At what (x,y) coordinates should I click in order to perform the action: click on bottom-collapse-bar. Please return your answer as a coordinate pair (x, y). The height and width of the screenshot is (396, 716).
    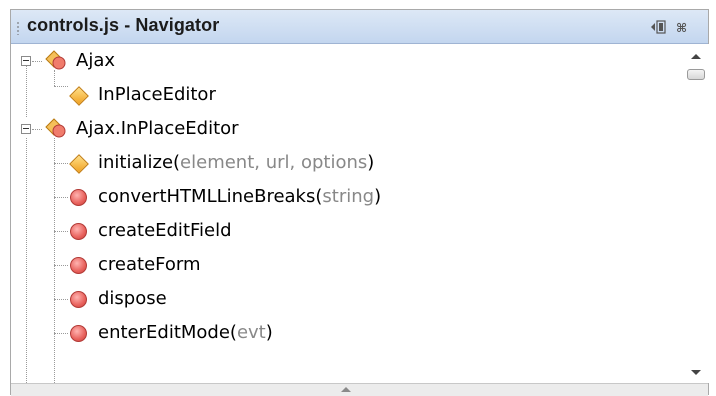
    Looking at the image, I should click on (359, 389).